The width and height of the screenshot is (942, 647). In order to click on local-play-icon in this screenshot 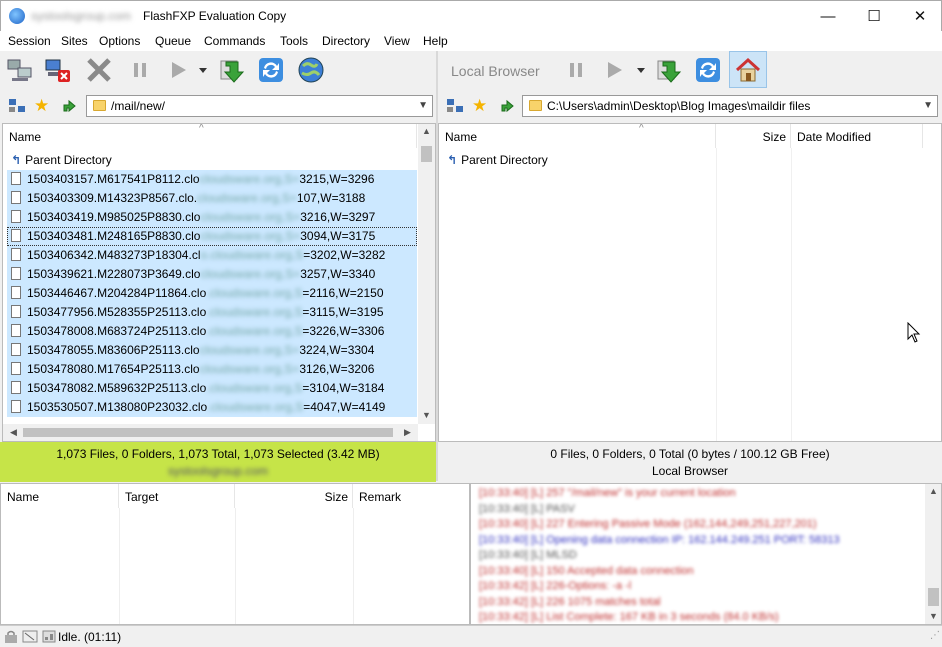, I will do `click(614, 70)`.